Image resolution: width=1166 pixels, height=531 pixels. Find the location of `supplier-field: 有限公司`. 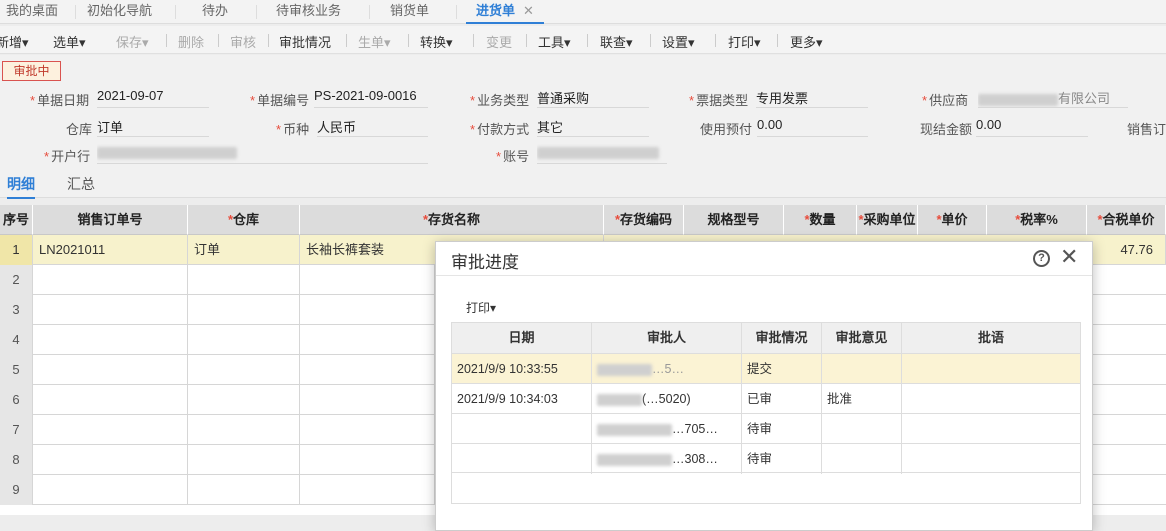

supplier-field: 有限公司 is located at coordinates (1053, 98).